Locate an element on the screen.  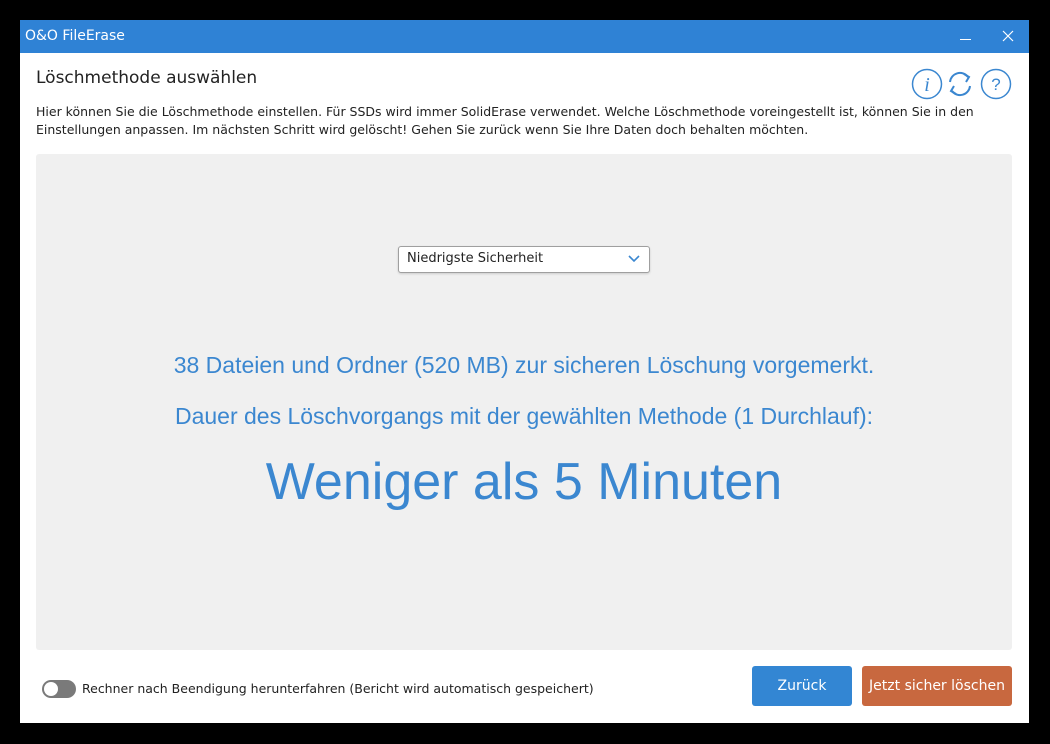
chevron-down-icon is located at coordinates (634, 259).